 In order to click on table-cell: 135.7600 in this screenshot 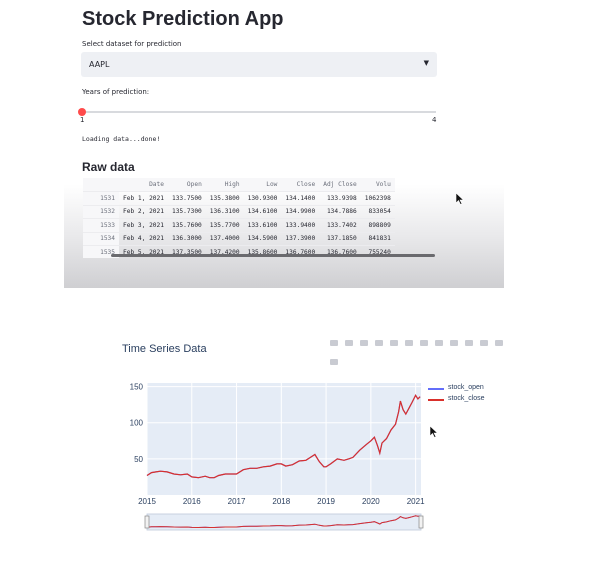, I will do `click(186, 225)`.